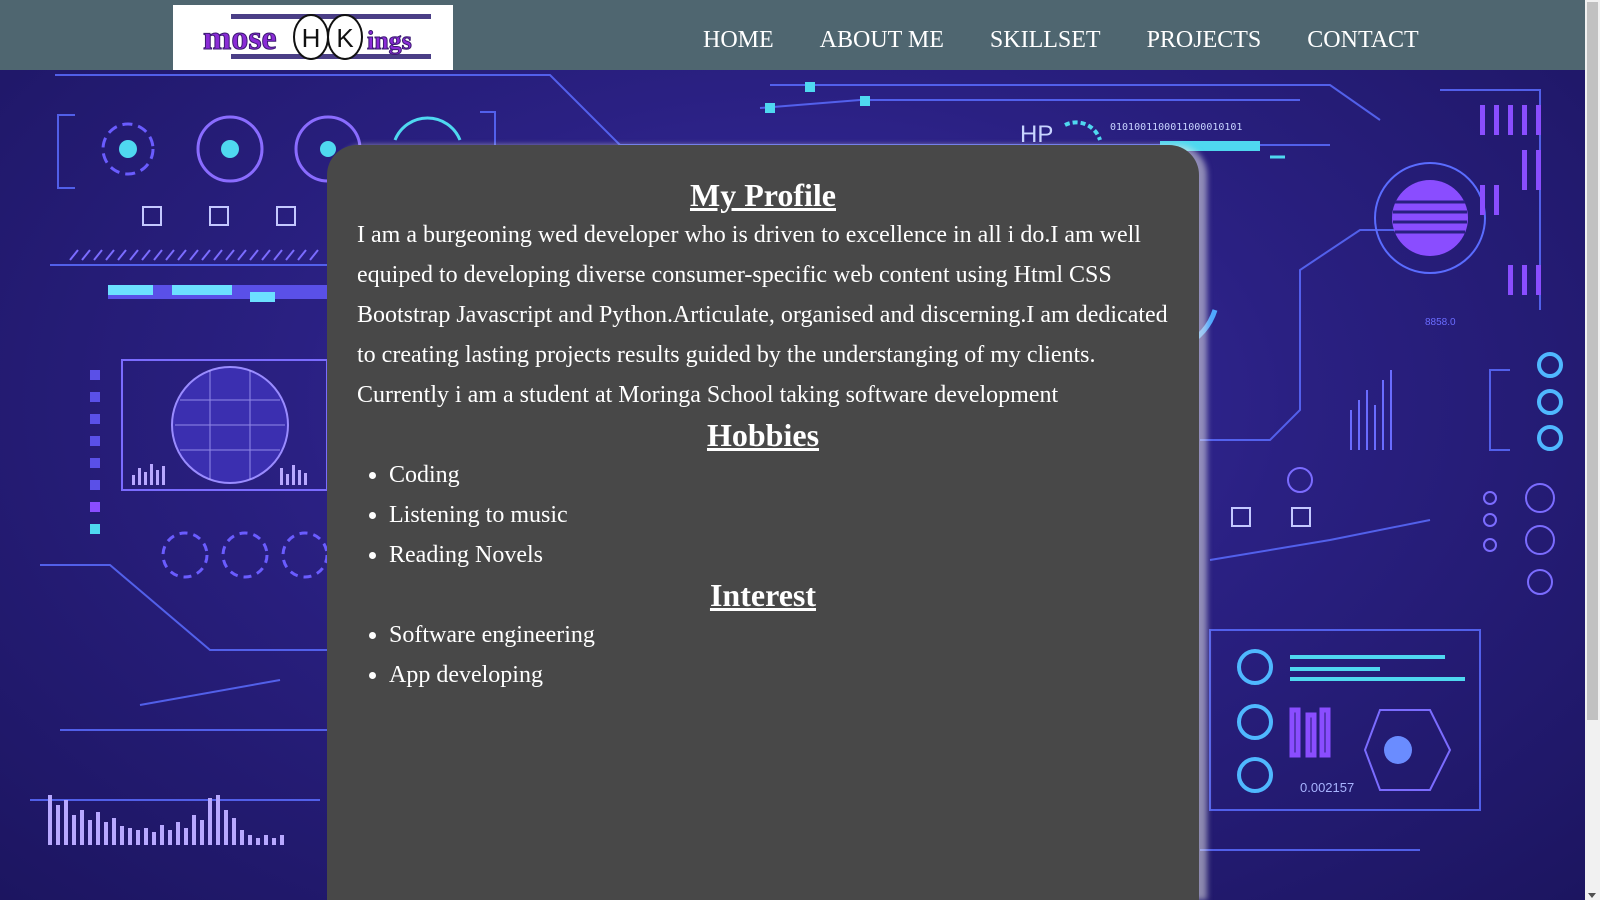 The width and height of the screenshot is (1600, 900). Describe the element at coordinates (240, 38) in the screenshot. I see `logo-text-mose: mose` at that location.